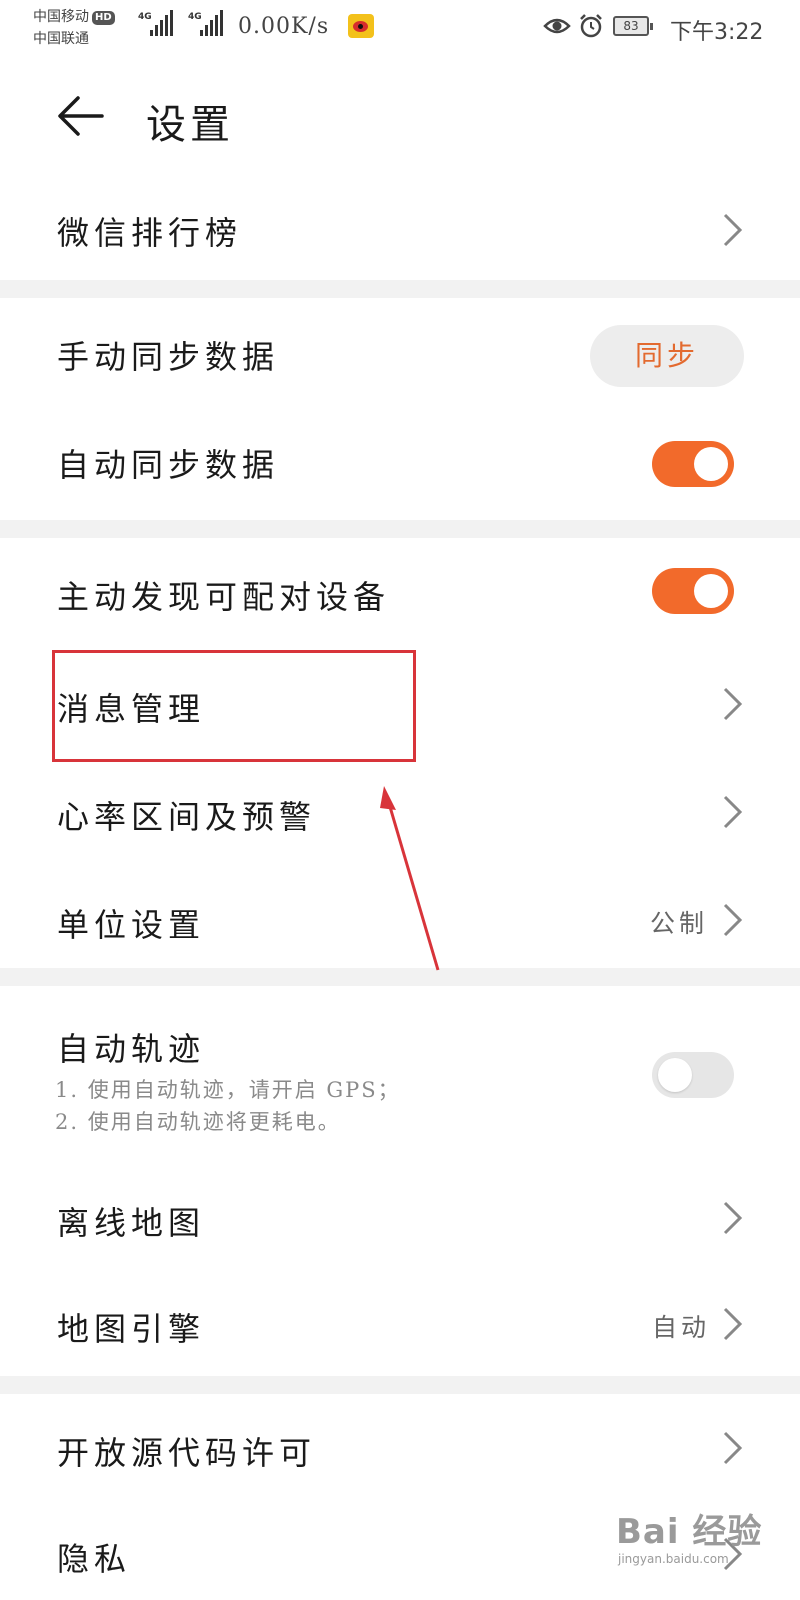 Image resolution: width=800 pixels, height=1600 pixels. I want to click on row-heart-rate: 心率区间及预警, so click(400, 813).